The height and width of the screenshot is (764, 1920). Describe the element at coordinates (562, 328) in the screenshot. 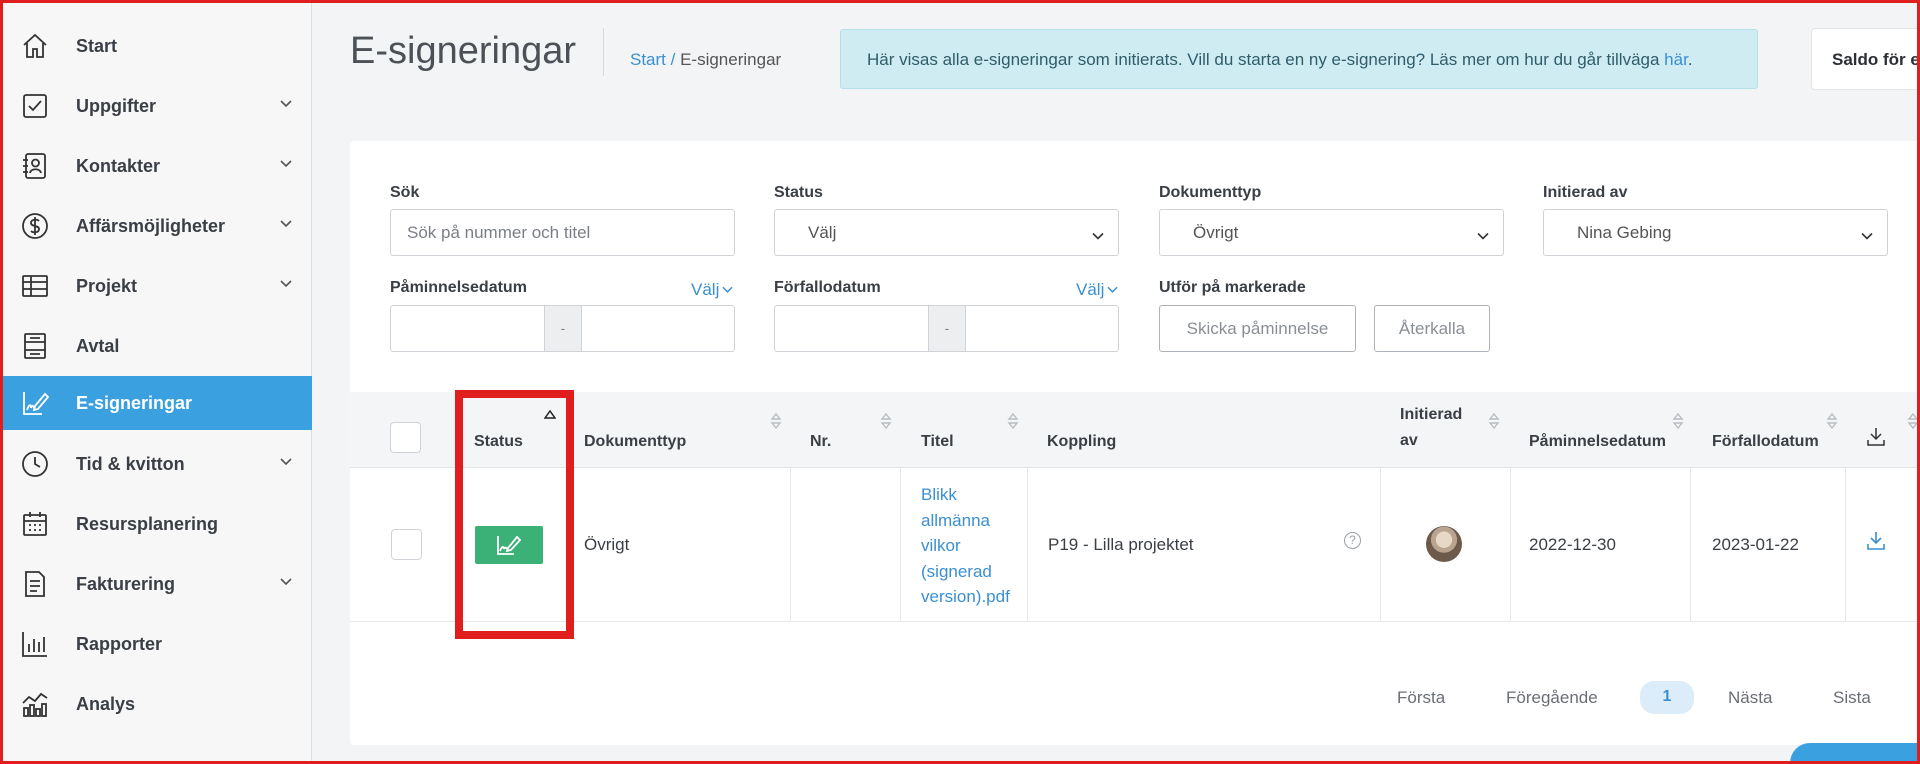

I see `reminder-date-range: -` at that location.